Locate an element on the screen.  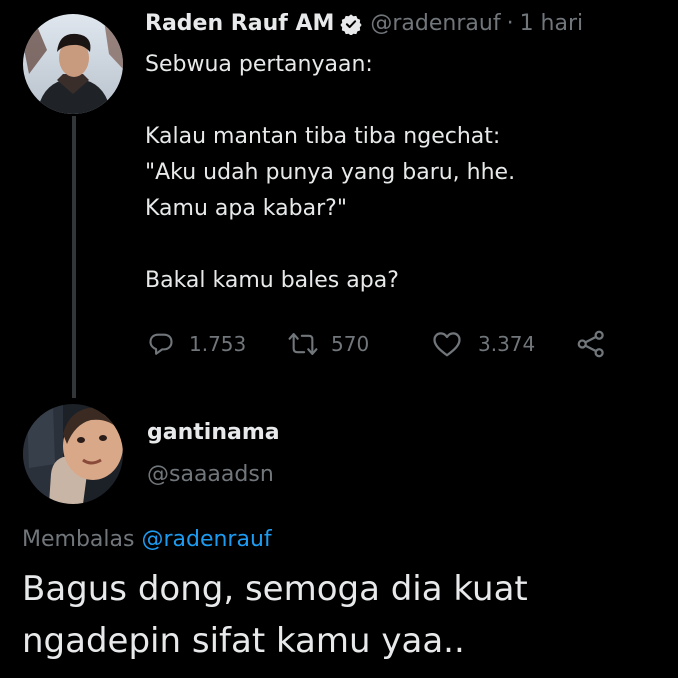
author-handle: @radenrauf is located at coordinates (435, 24).